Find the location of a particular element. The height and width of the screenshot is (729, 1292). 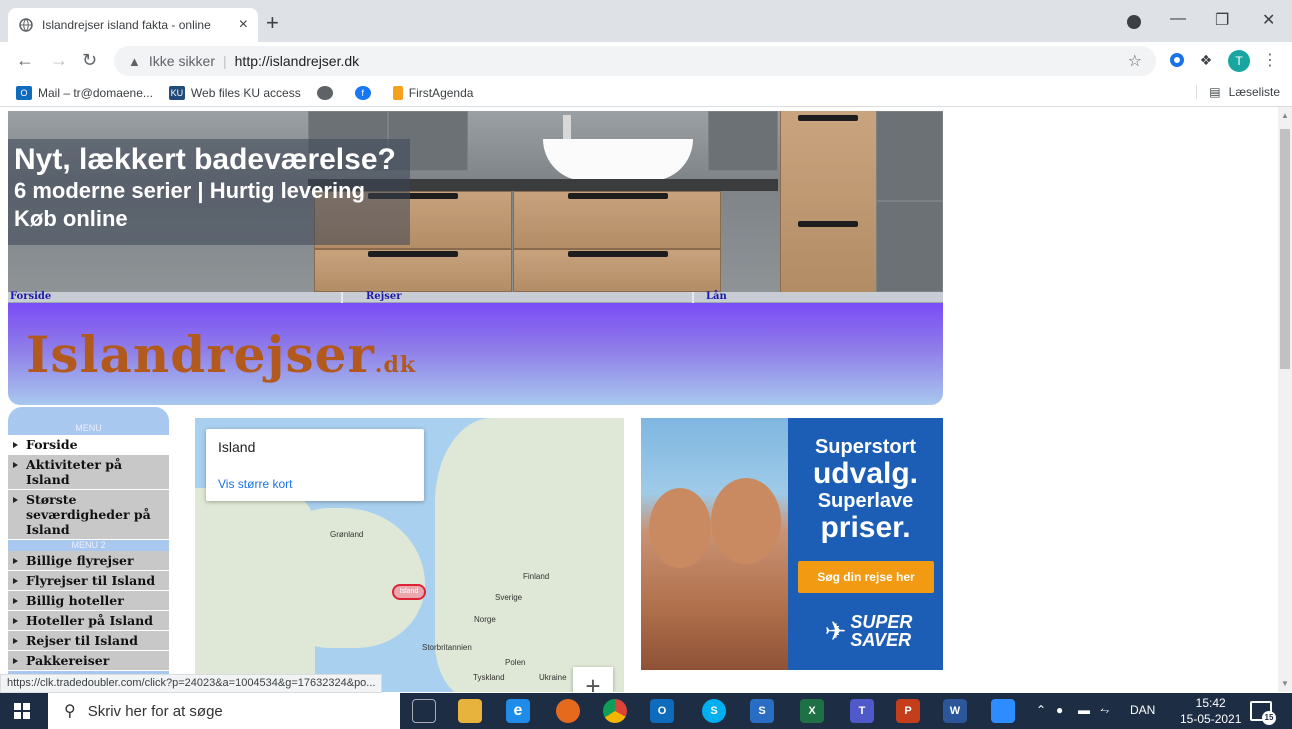

skype-business-icon: S is located at coordinates (762, 711).